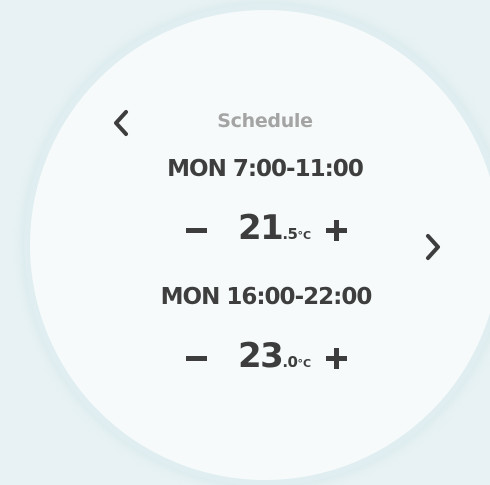 The image size is (490, 485). Describe the element at coordinates (261, 228) in the screenshot. I see `temperature-integer: 21` at that location.